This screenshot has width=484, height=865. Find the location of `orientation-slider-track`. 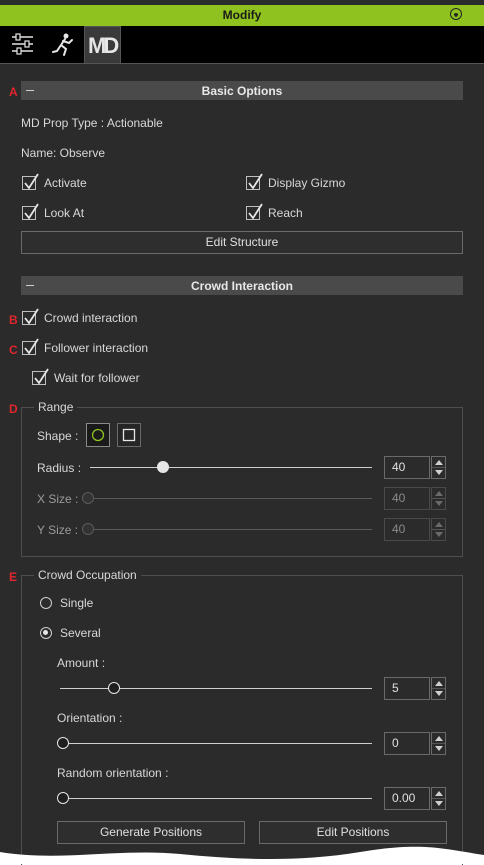

orientation-slider-track is located at coordinates (216, 743).